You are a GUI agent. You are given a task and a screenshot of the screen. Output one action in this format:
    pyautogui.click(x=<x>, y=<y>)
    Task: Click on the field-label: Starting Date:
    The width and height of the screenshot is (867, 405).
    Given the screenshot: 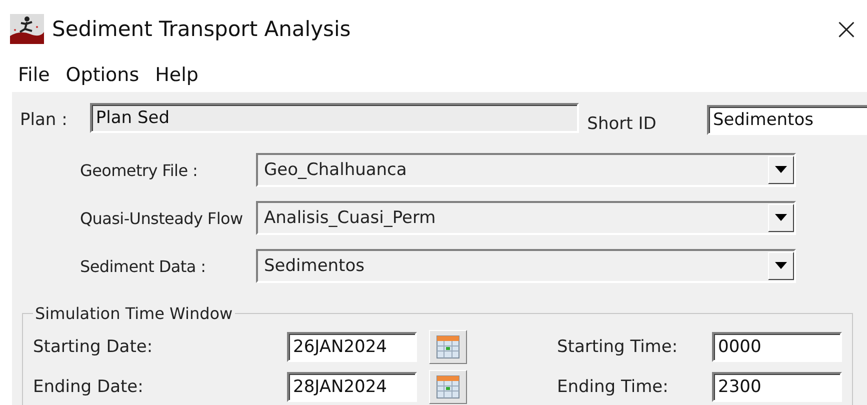 What is the action you would take?
    pyautogui.click(x=93, y=347)
    